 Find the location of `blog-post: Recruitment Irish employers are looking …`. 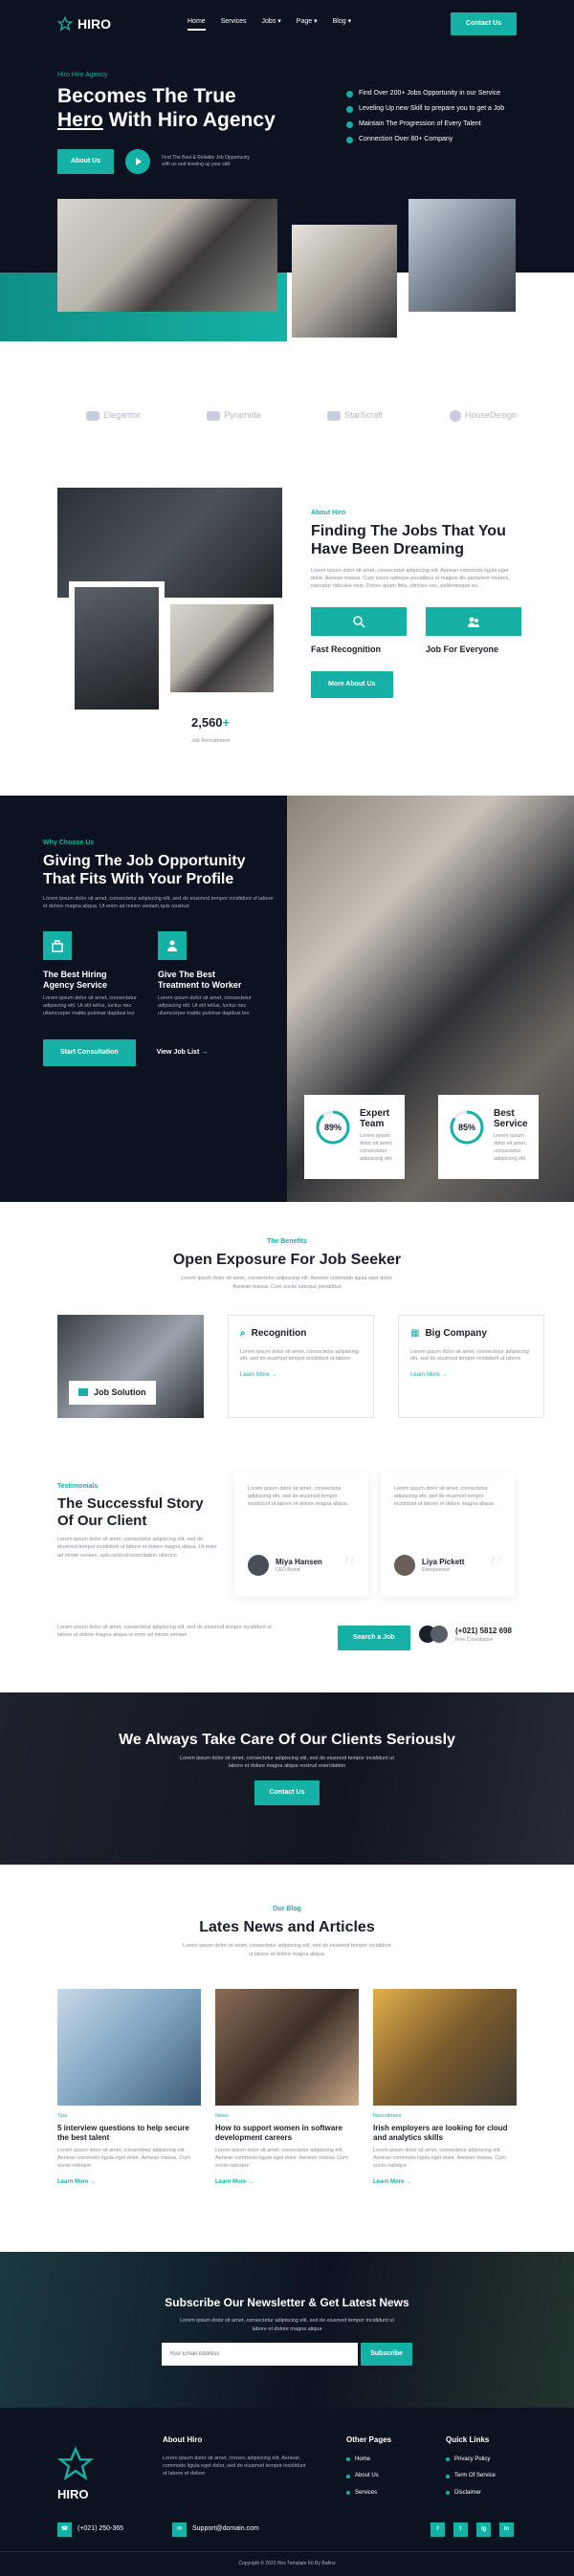

blog-post: Recruitment Irish employers are looking … is located at coordinates (445, 2088).